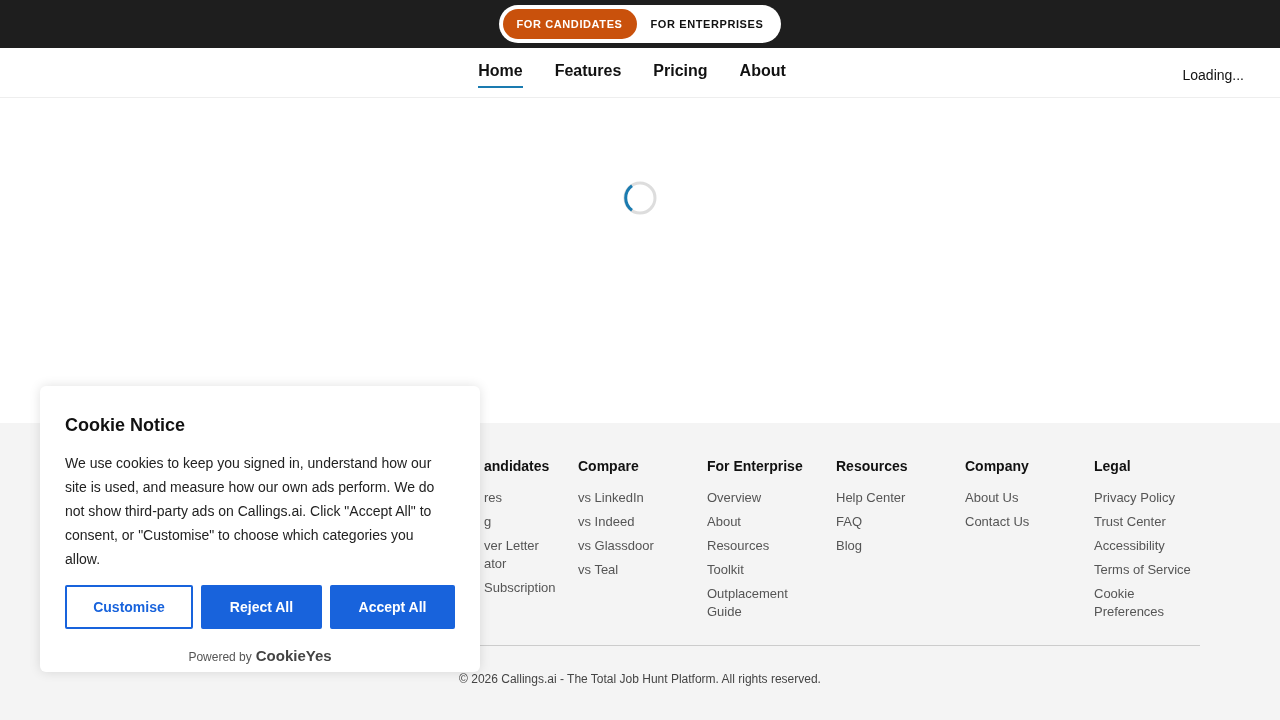 The image size is (1280, 720). Describe the element at coordinates (1020, 522) in the screenshot. I see `footer-link: Contact Us` at that location.